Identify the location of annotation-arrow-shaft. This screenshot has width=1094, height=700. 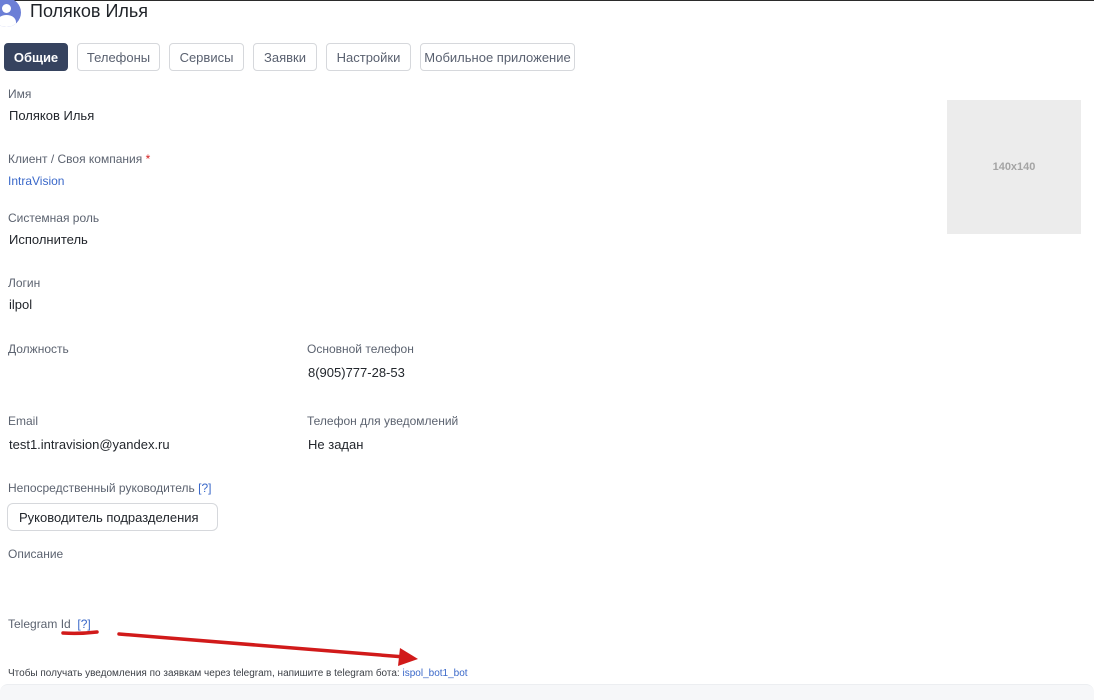
(262, 645).